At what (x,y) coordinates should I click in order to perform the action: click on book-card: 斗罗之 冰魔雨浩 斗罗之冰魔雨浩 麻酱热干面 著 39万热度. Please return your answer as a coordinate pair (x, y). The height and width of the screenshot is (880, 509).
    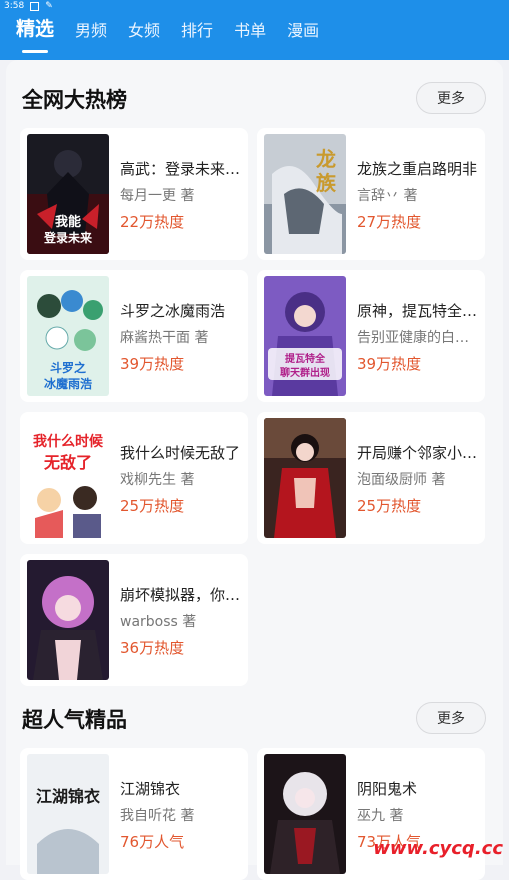
    Looking at the image, I should click on (134, 336).